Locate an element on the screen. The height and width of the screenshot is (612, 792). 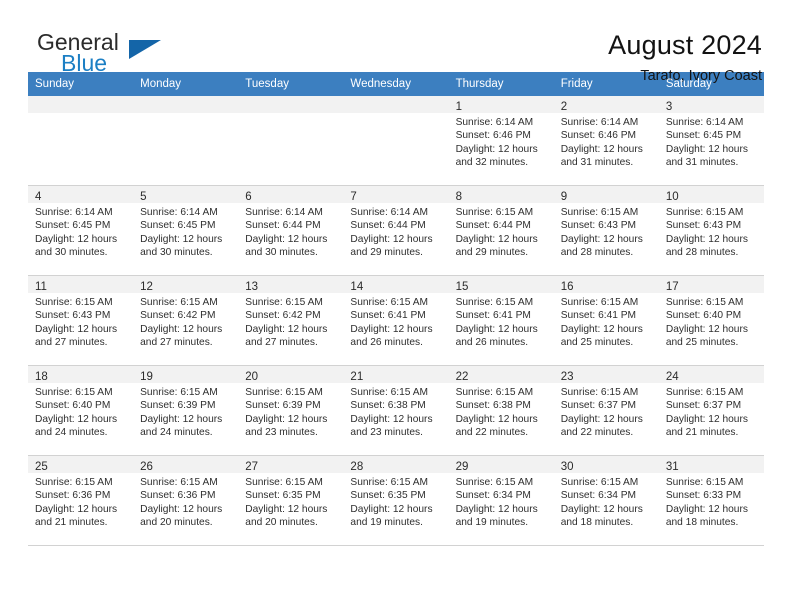
weekday-header-wednesday: Wednesday is located at coordinates (396, 84).